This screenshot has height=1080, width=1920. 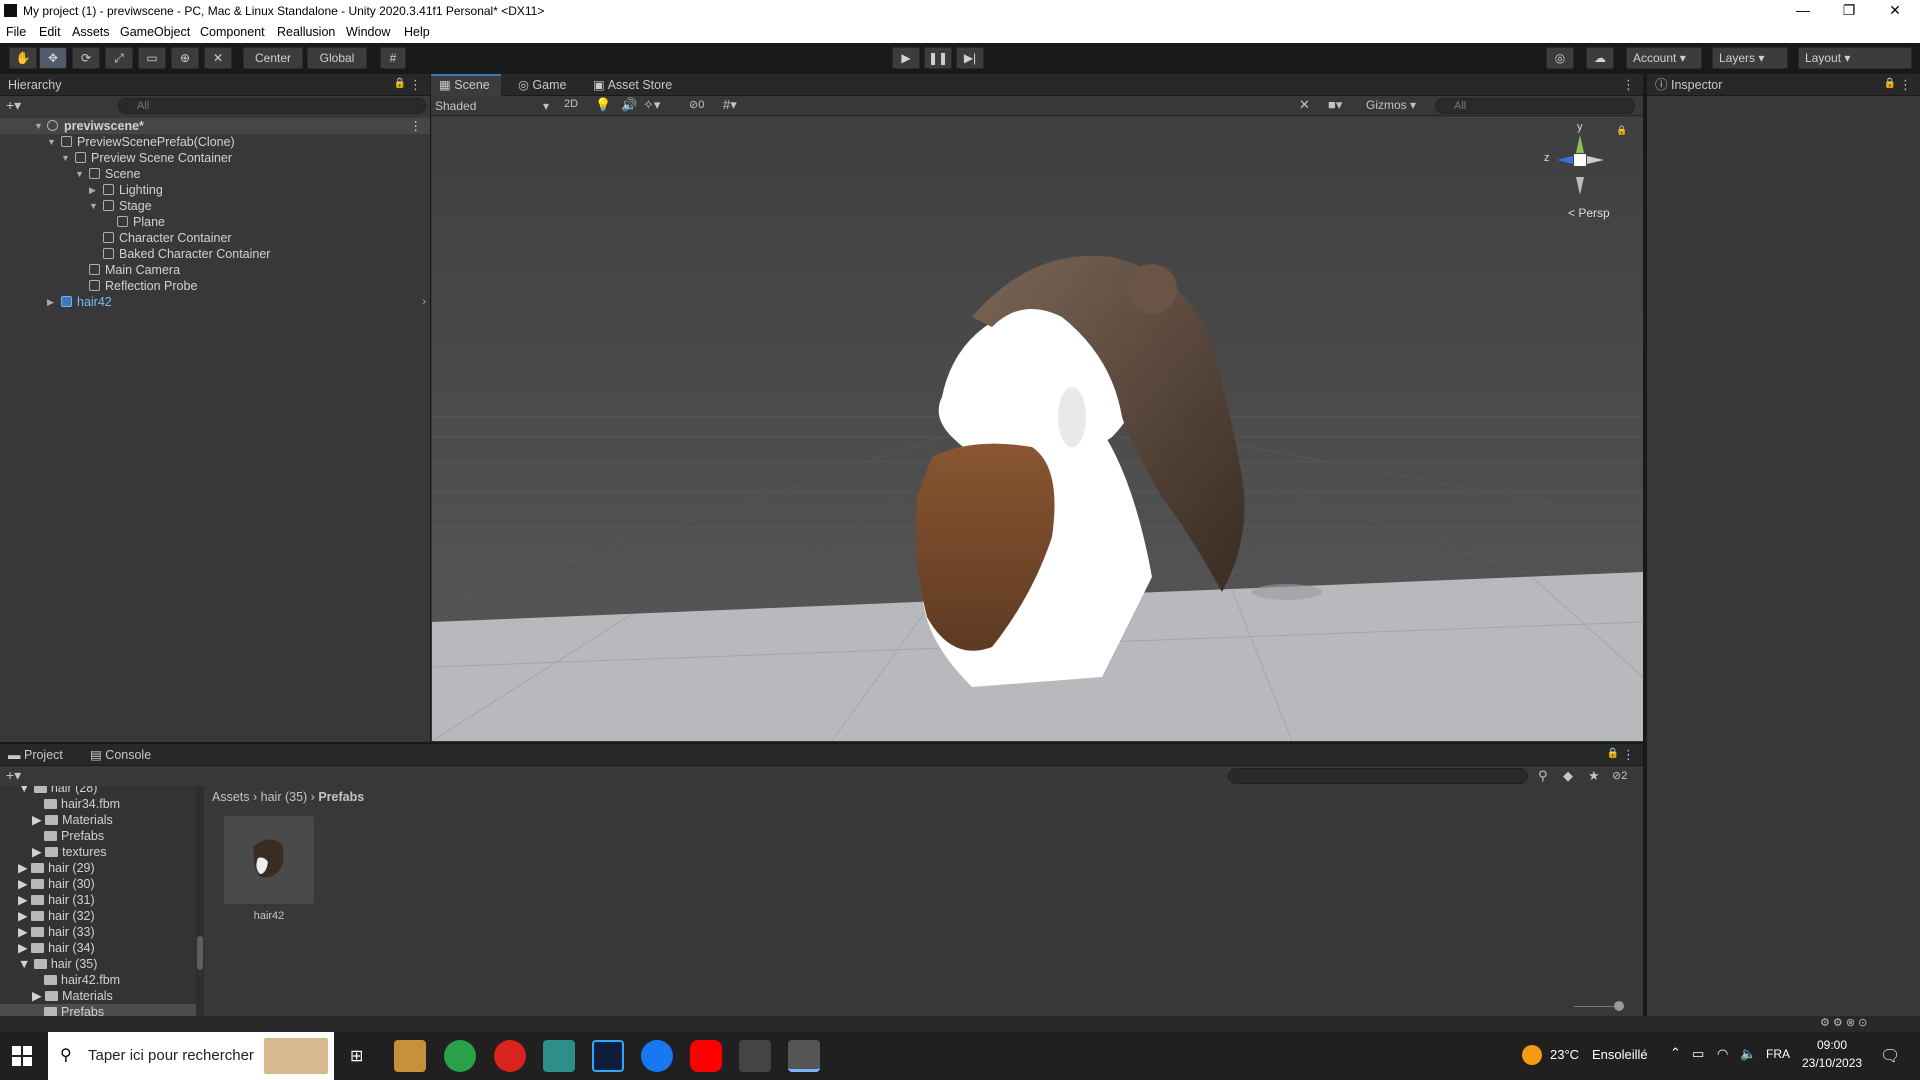 I want to click on hierarchy-row: ▼ Scene, so click(x=215, y=174).